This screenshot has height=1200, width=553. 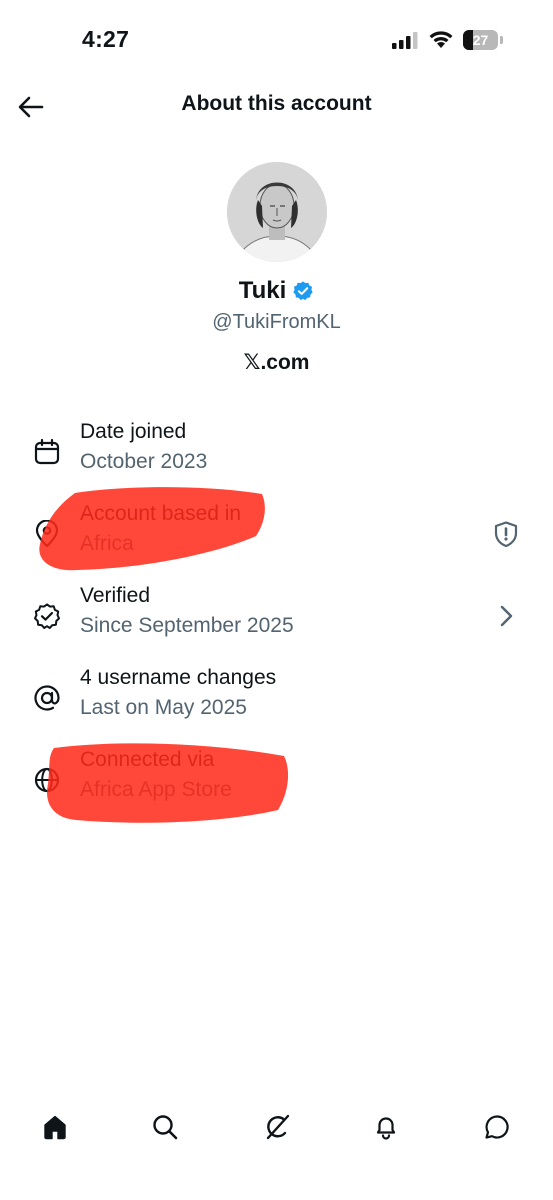 I want to click on verified-check-icon, so click(x=47, y=616).